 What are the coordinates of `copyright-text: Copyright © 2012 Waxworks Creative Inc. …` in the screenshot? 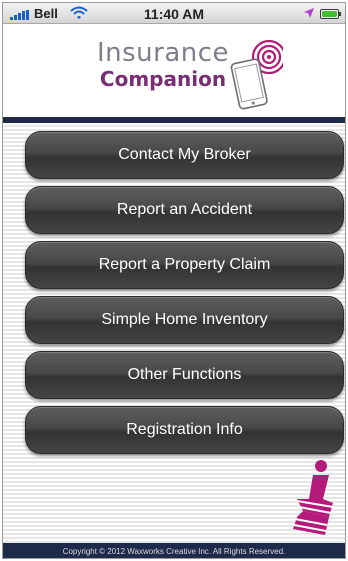 It's located at (174, 551).